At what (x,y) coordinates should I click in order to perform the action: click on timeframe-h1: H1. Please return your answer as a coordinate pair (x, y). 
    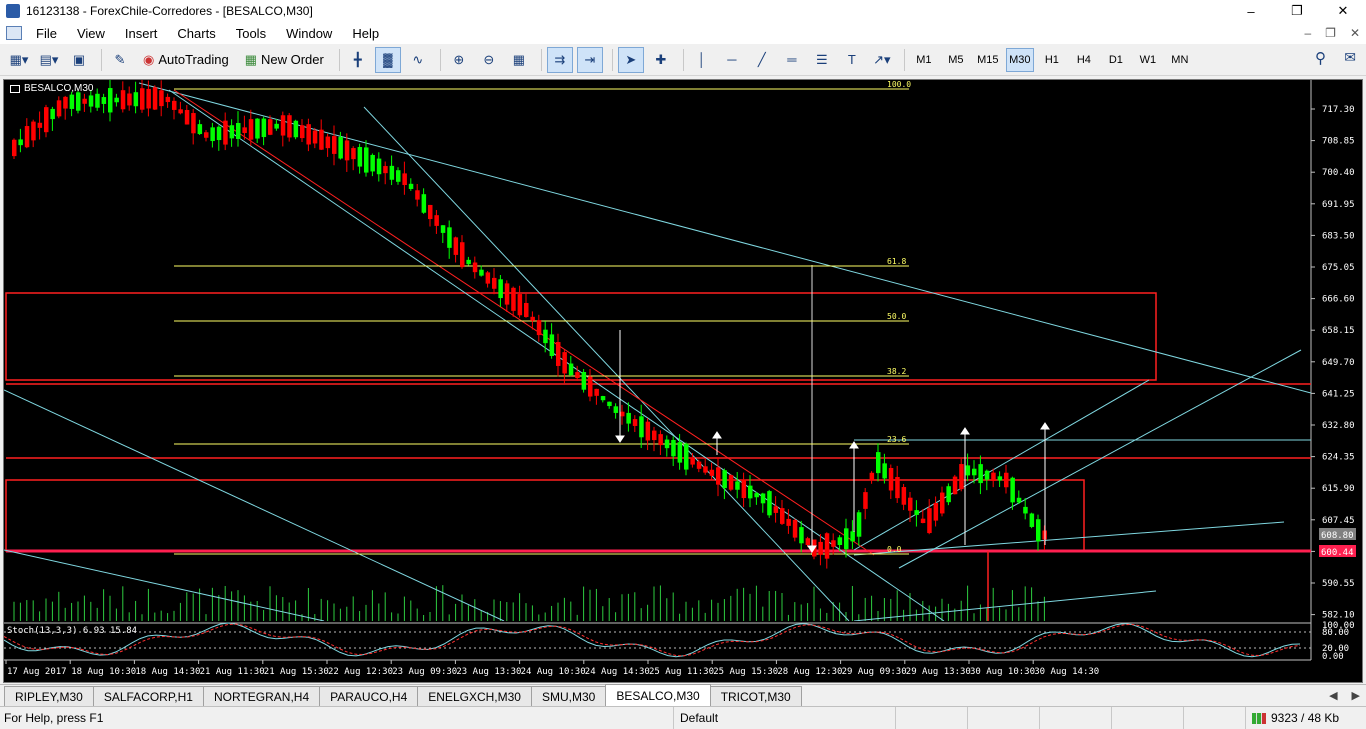
    Looking at the image, I should click on (1052, 60).